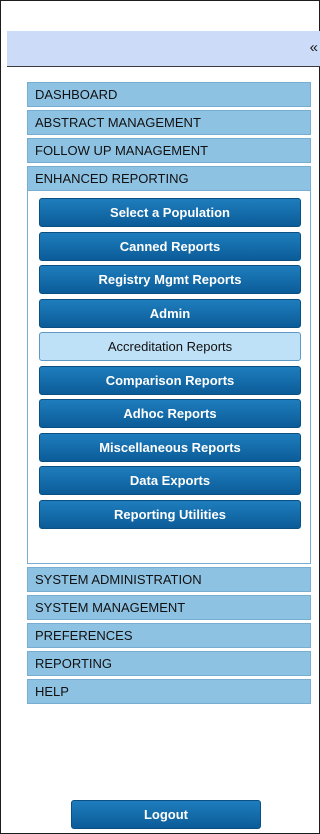  What do you see at coordinates (169, 607) in the screenshot?
I see `nav-item-system-management: SYSTEM MANAGEMENT` at bounding box center [169, 607].